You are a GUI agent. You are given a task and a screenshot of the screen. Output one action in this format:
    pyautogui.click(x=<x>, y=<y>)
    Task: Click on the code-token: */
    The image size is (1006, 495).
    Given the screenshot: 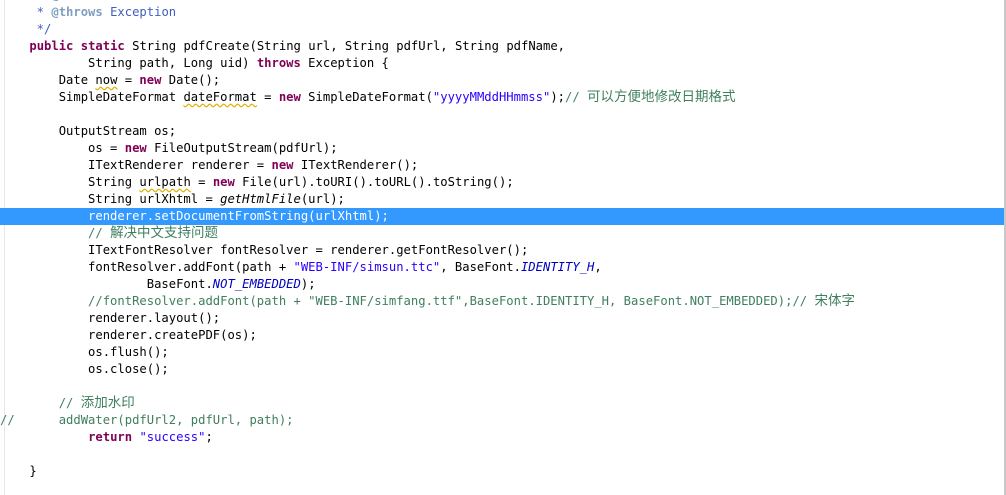 What is the action you would take?
    pyautogui.click(x=26, y=29)
    